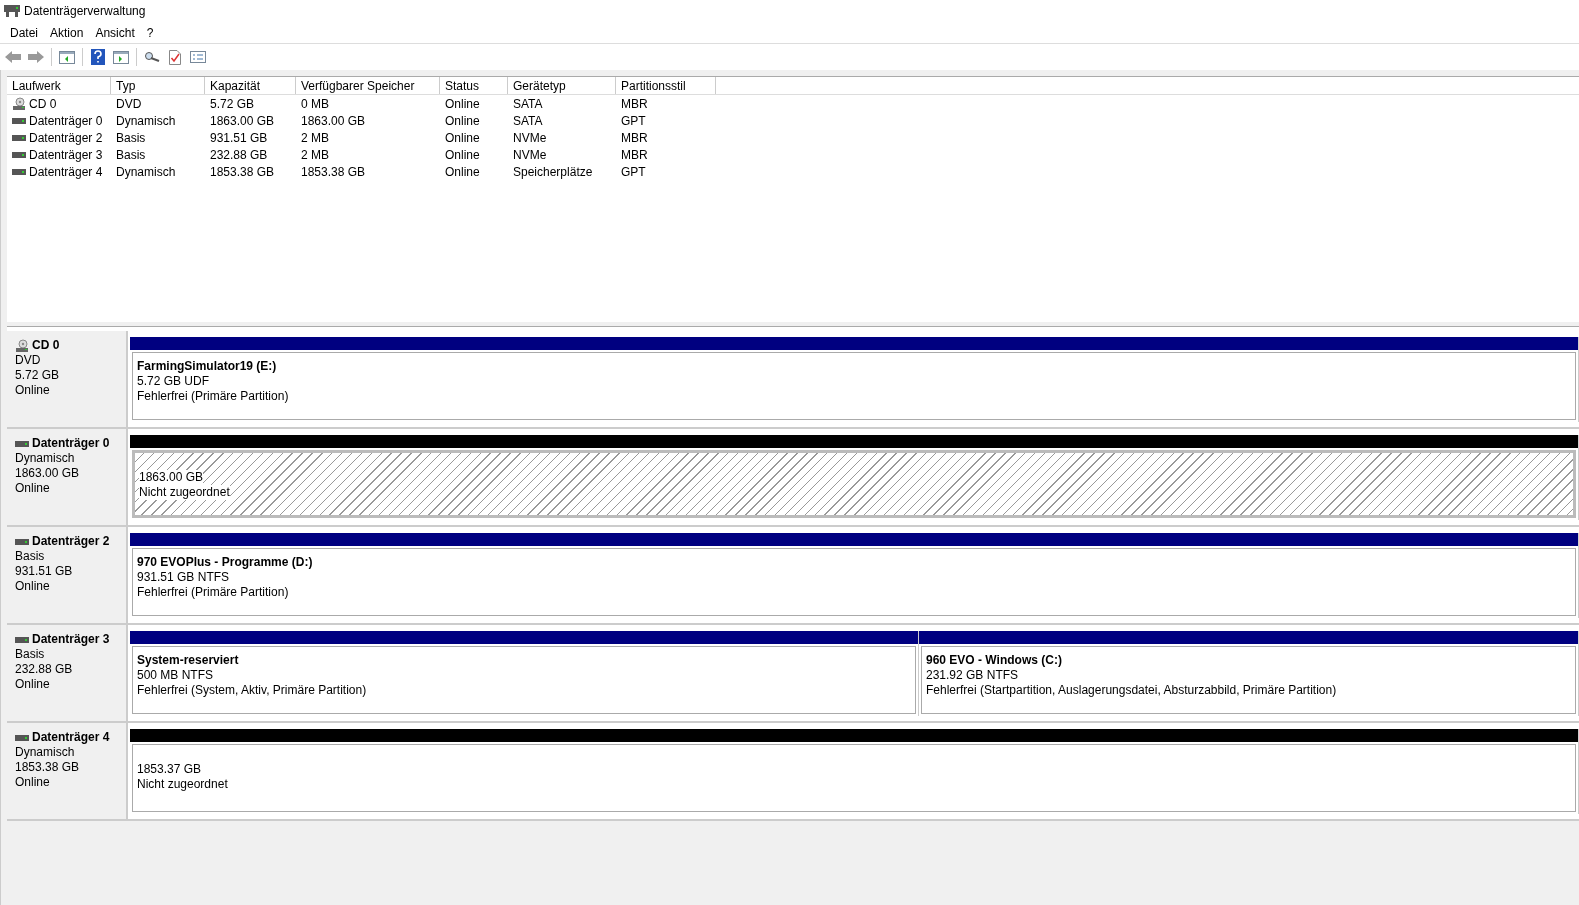 The image size is (1579, 905). Describe the element at coordinates (44, 669) in the screenshot. I see `disk-size: 232.88 GB` at that location.